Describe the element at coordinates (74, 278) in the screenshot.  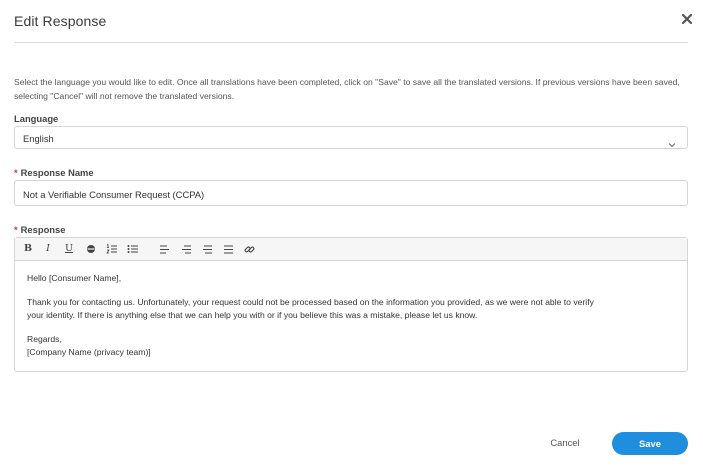
I see `greeting-line: Hello [Consumer Name],` at that location.